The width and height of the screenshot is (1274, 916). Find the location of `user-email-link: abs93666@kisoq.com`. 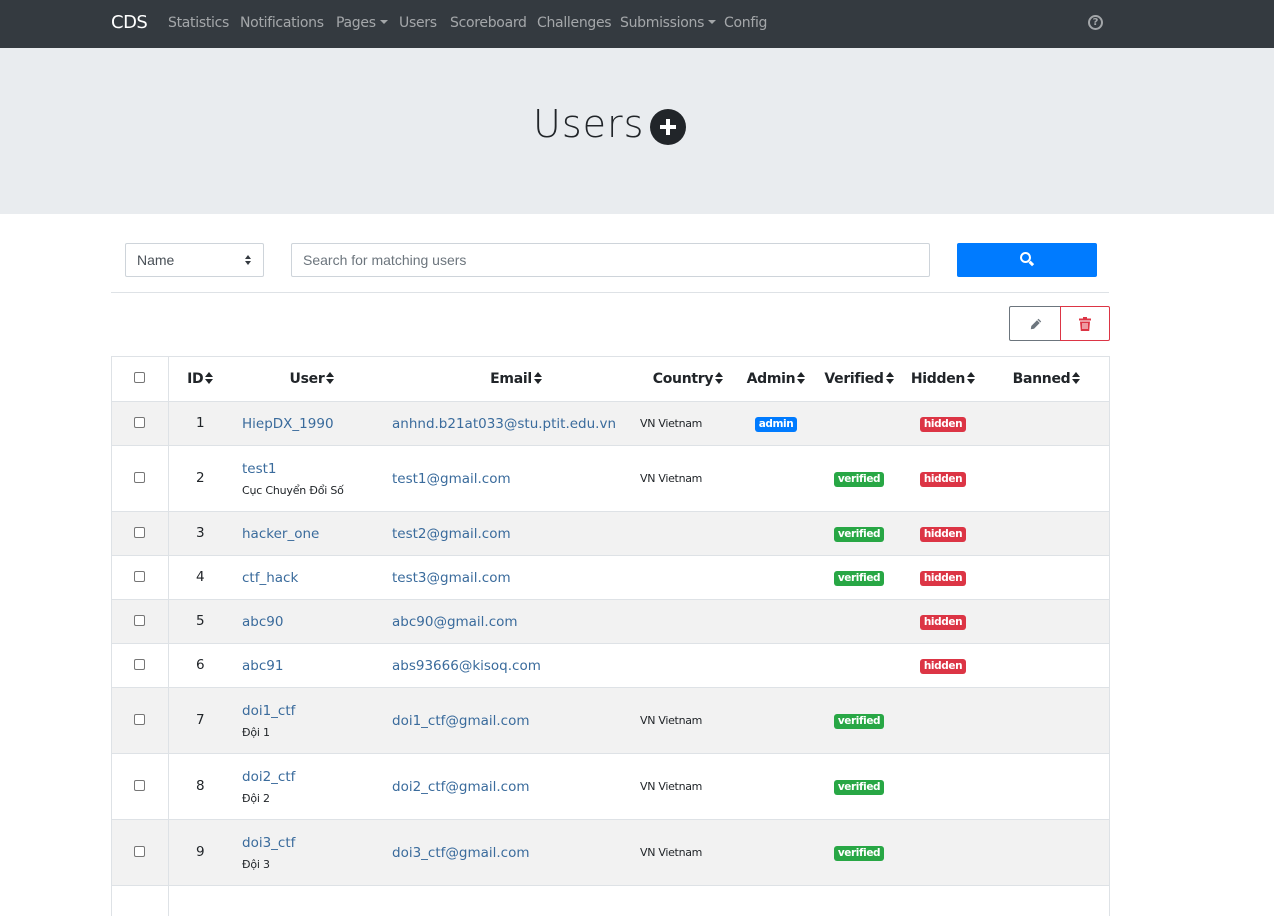

user-email-link: abs93666@kisoq.com is located at coordinates (466, 666).